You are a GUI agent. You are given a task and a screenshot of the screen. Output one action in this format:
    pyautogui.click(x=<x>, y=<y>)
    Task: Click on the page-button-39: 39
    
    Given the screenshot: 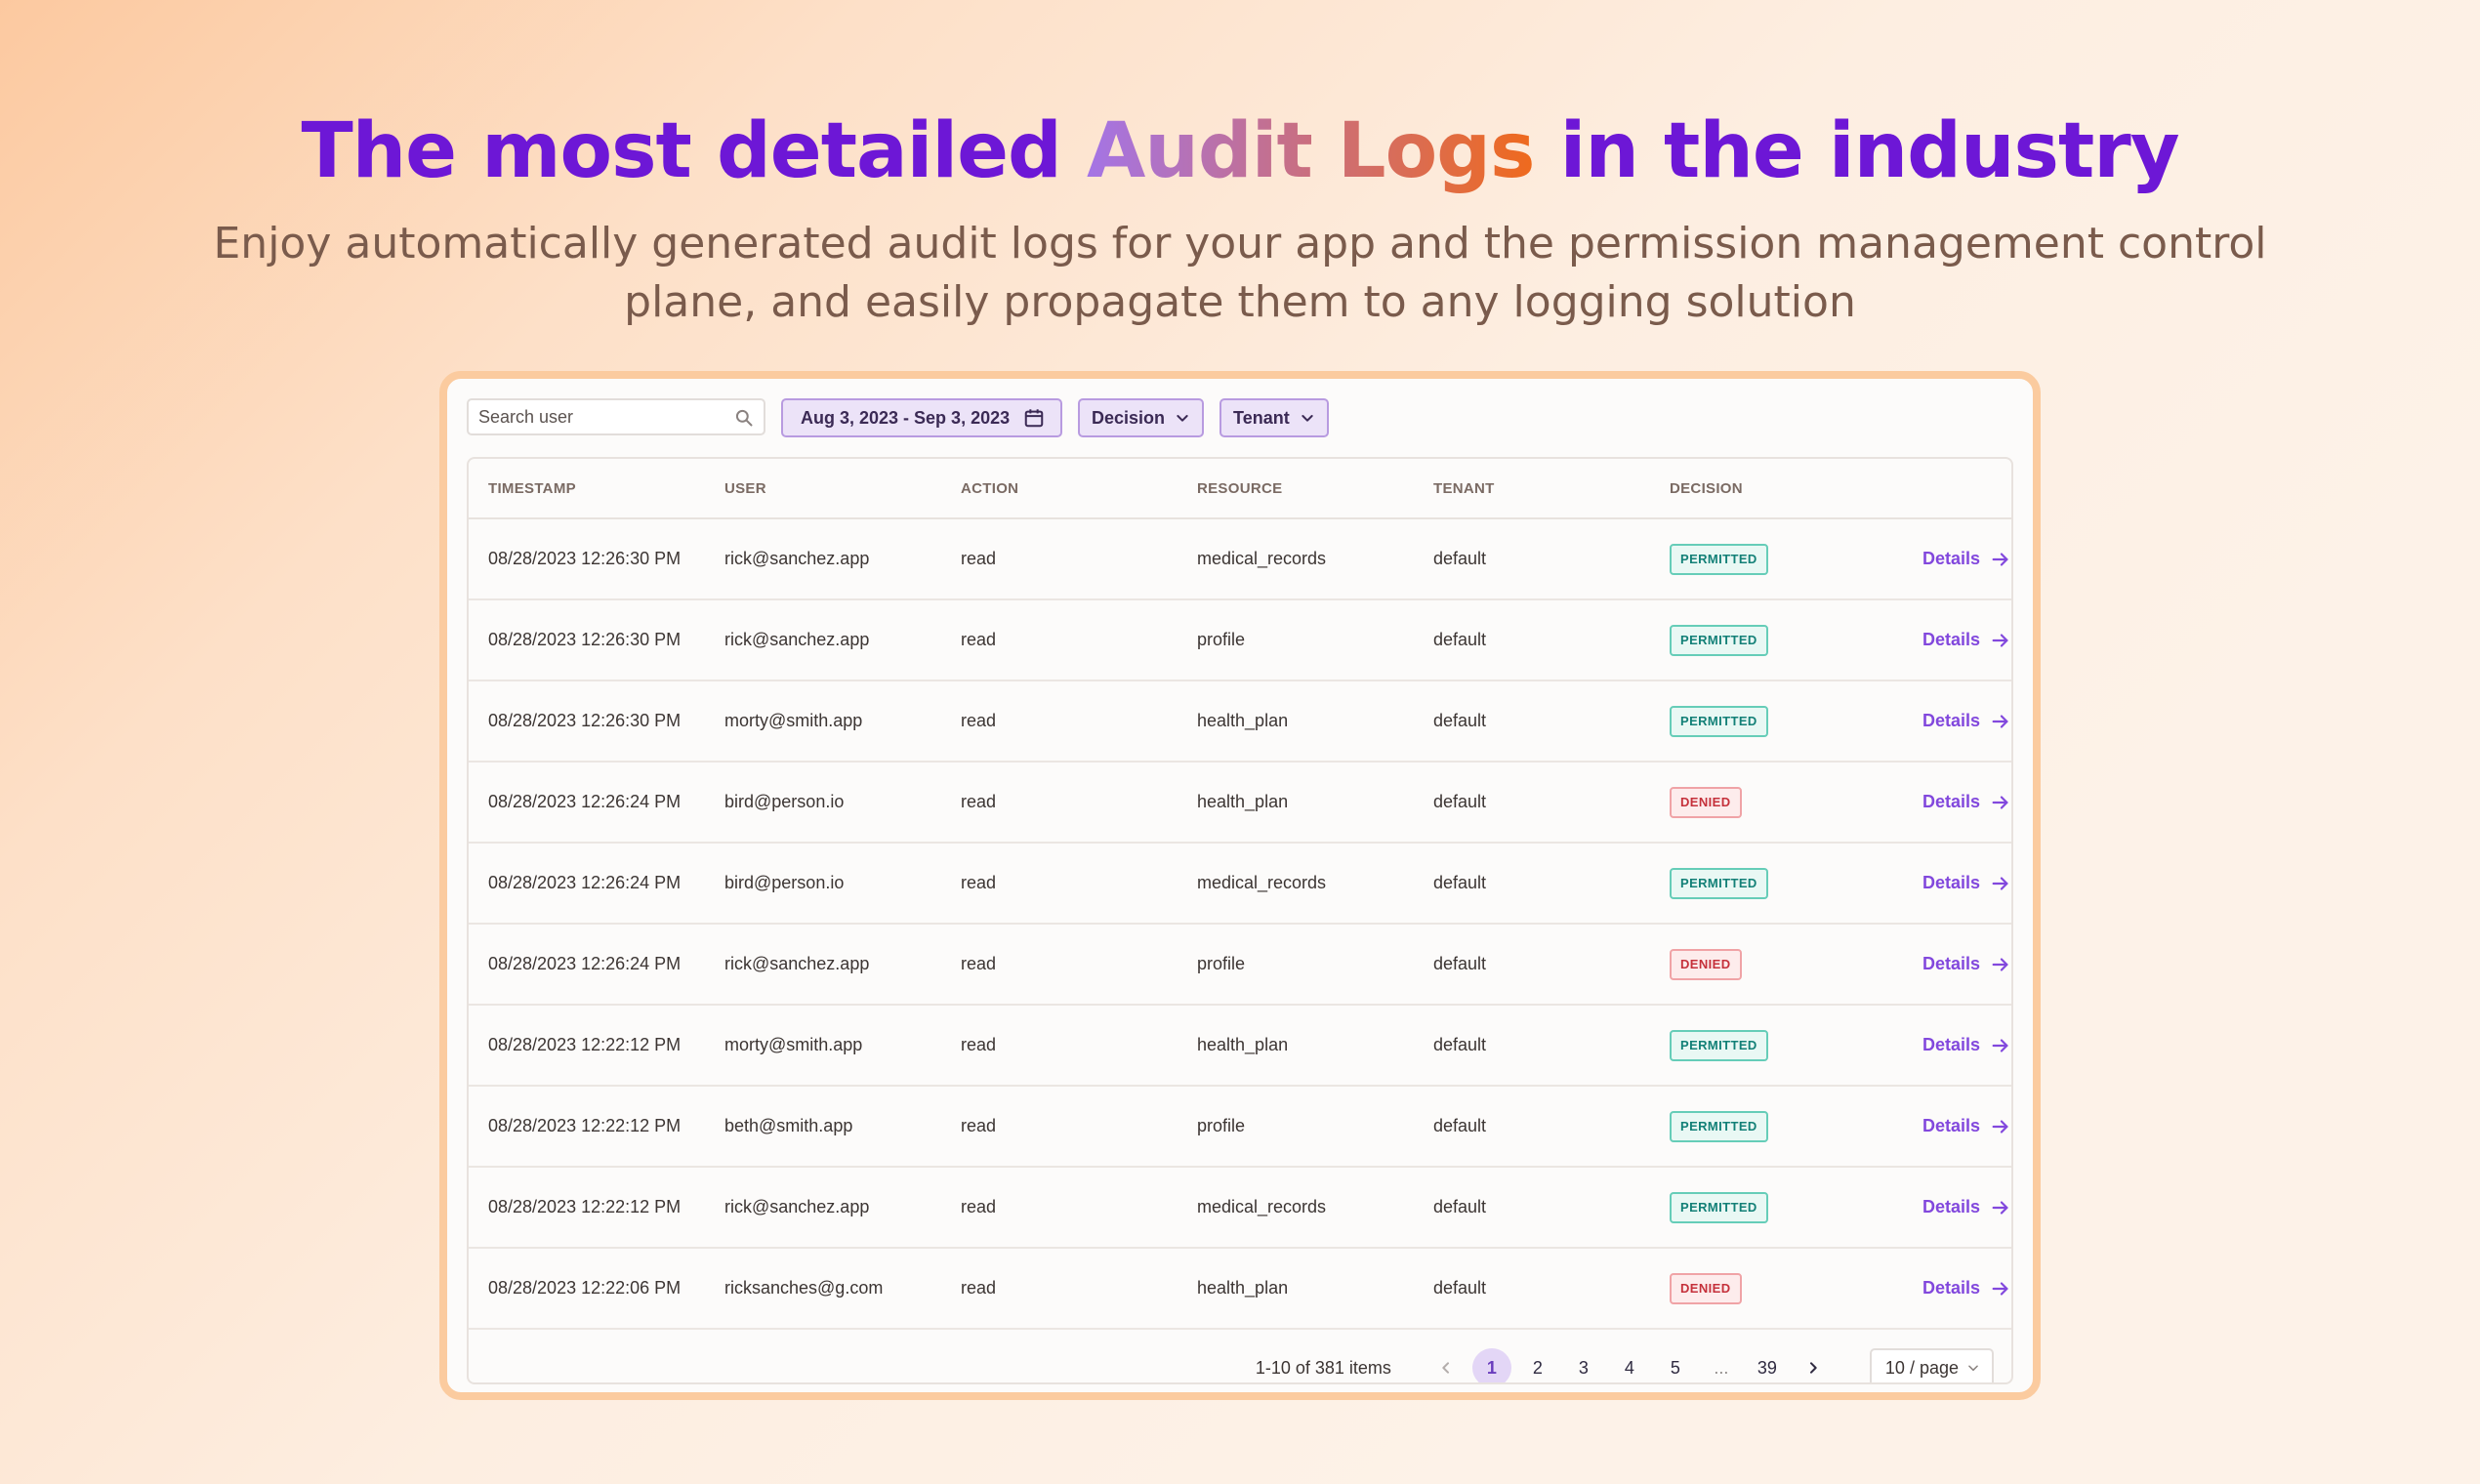 What is the action you would take?
    pyautogui.click(x=1767, y=1365)
    